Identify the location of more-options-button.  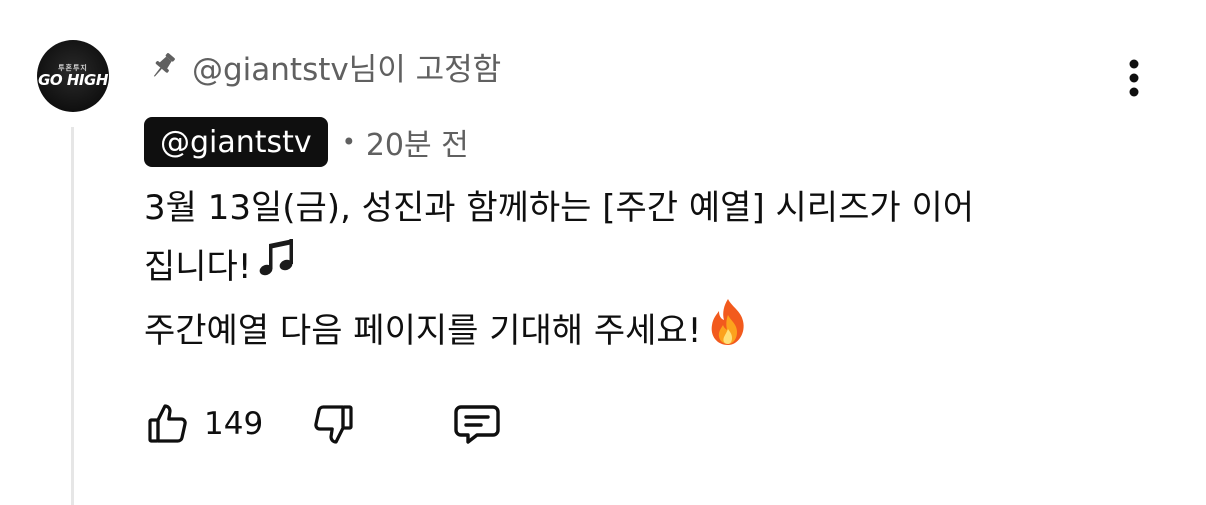
(1134, 78).